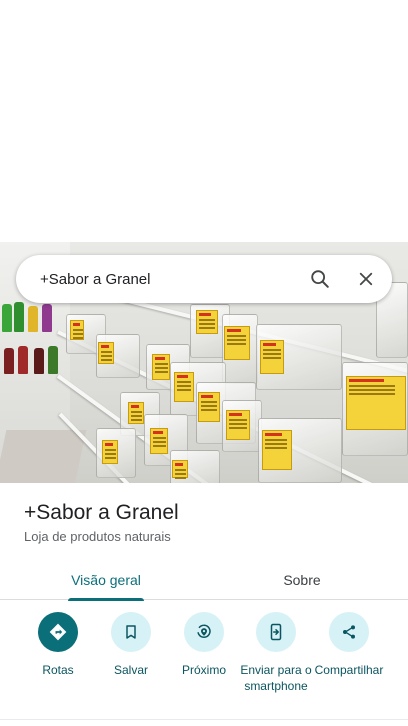 Image resolution: width=408 pixels, height=726 pixels. I want to click on nearby-button: Próximo, so click(204, 645).